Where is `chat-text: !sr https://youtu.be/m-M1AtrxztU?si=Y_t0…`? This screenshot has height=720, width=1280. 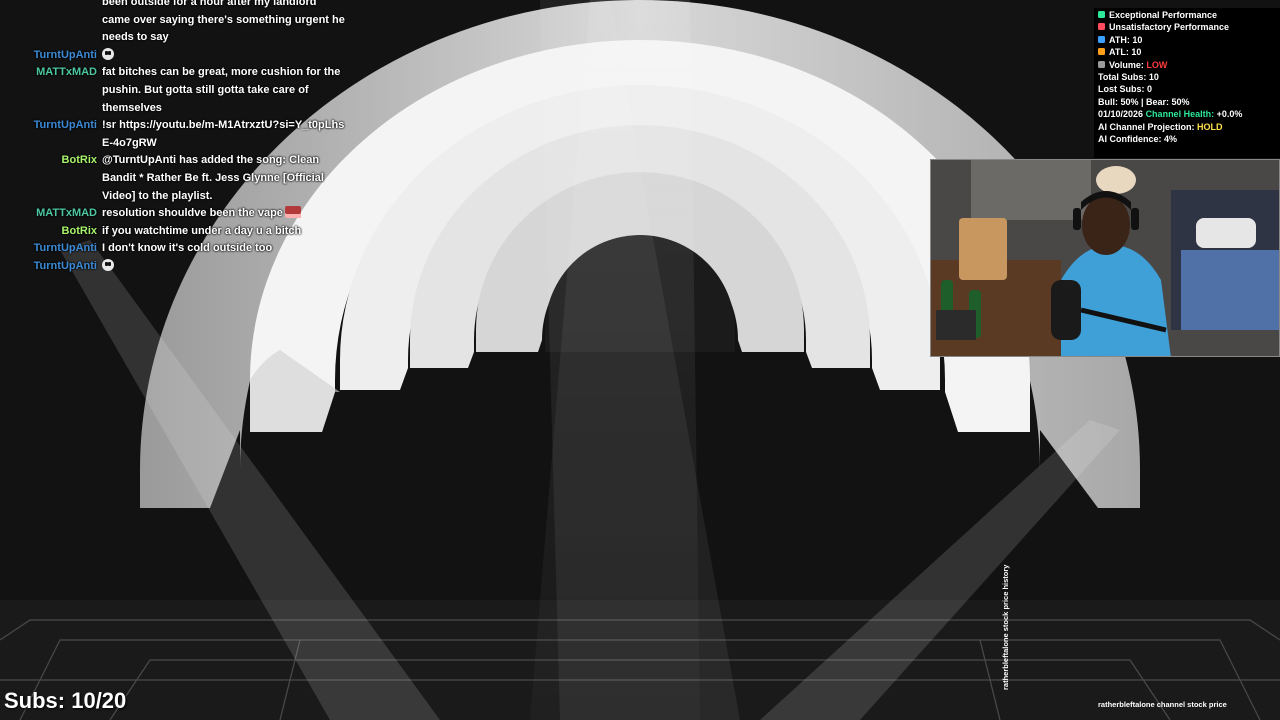 chat-text: !sr https://youtu.be/m-M1AtrxztU?si=Y_t0… is located at coordinates (223, 134).